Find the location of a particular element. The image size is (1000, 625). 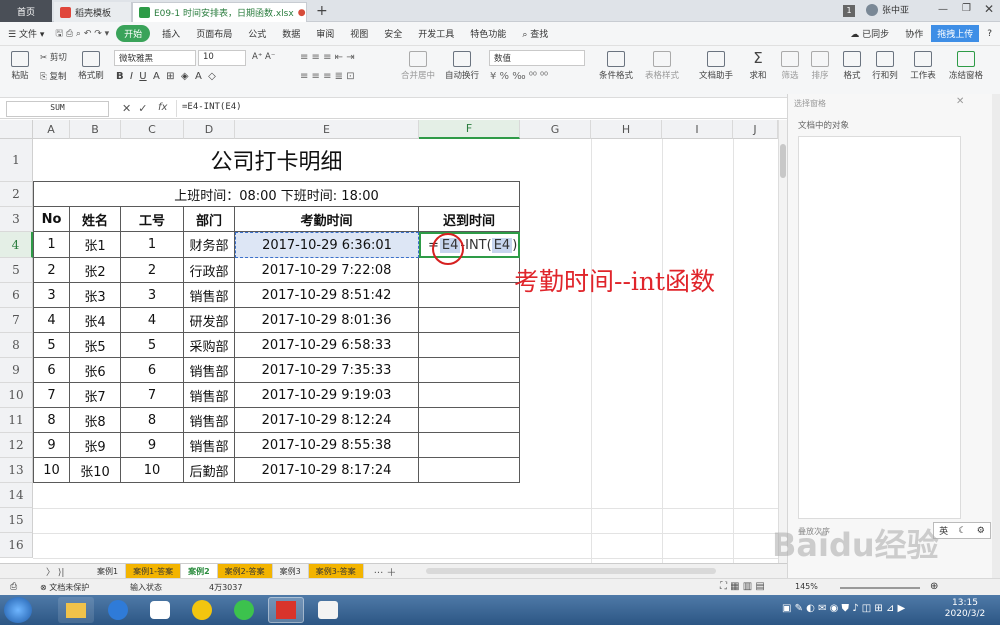

header-dept: 部门 is located at coordinates (209, 219).